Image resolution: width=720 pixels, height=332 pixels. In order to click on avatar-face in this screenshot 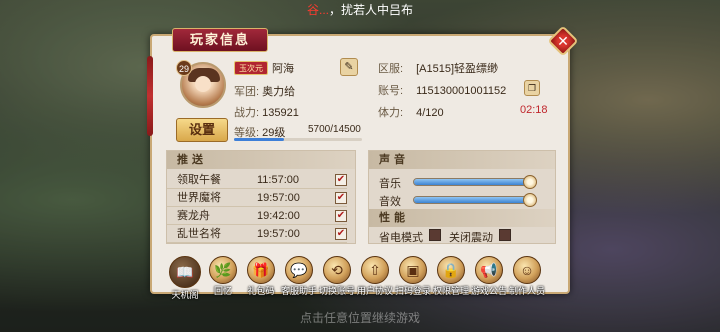, I will do `click(203, 84)`.